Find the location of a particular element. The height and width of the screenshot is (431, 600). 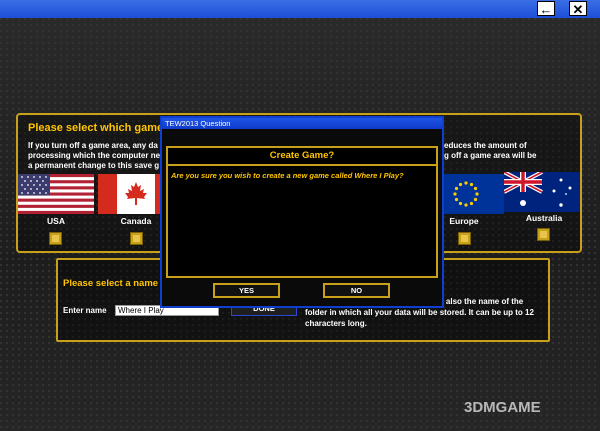

australia-checkbox is located at coordinates (543, 234).